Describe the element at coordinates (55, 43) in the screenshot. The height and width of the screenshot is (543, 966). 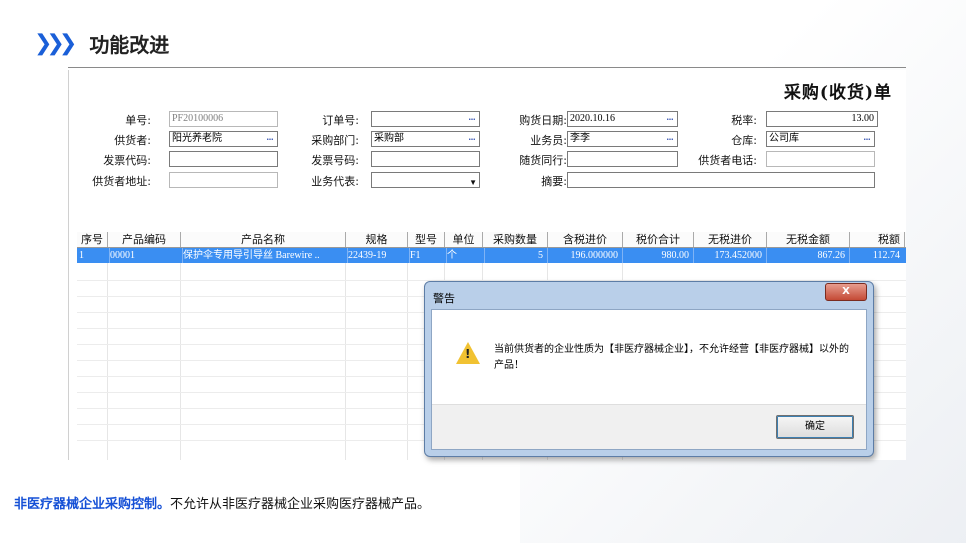
I see `chevrons-icon: ❯❯❯` at that location.